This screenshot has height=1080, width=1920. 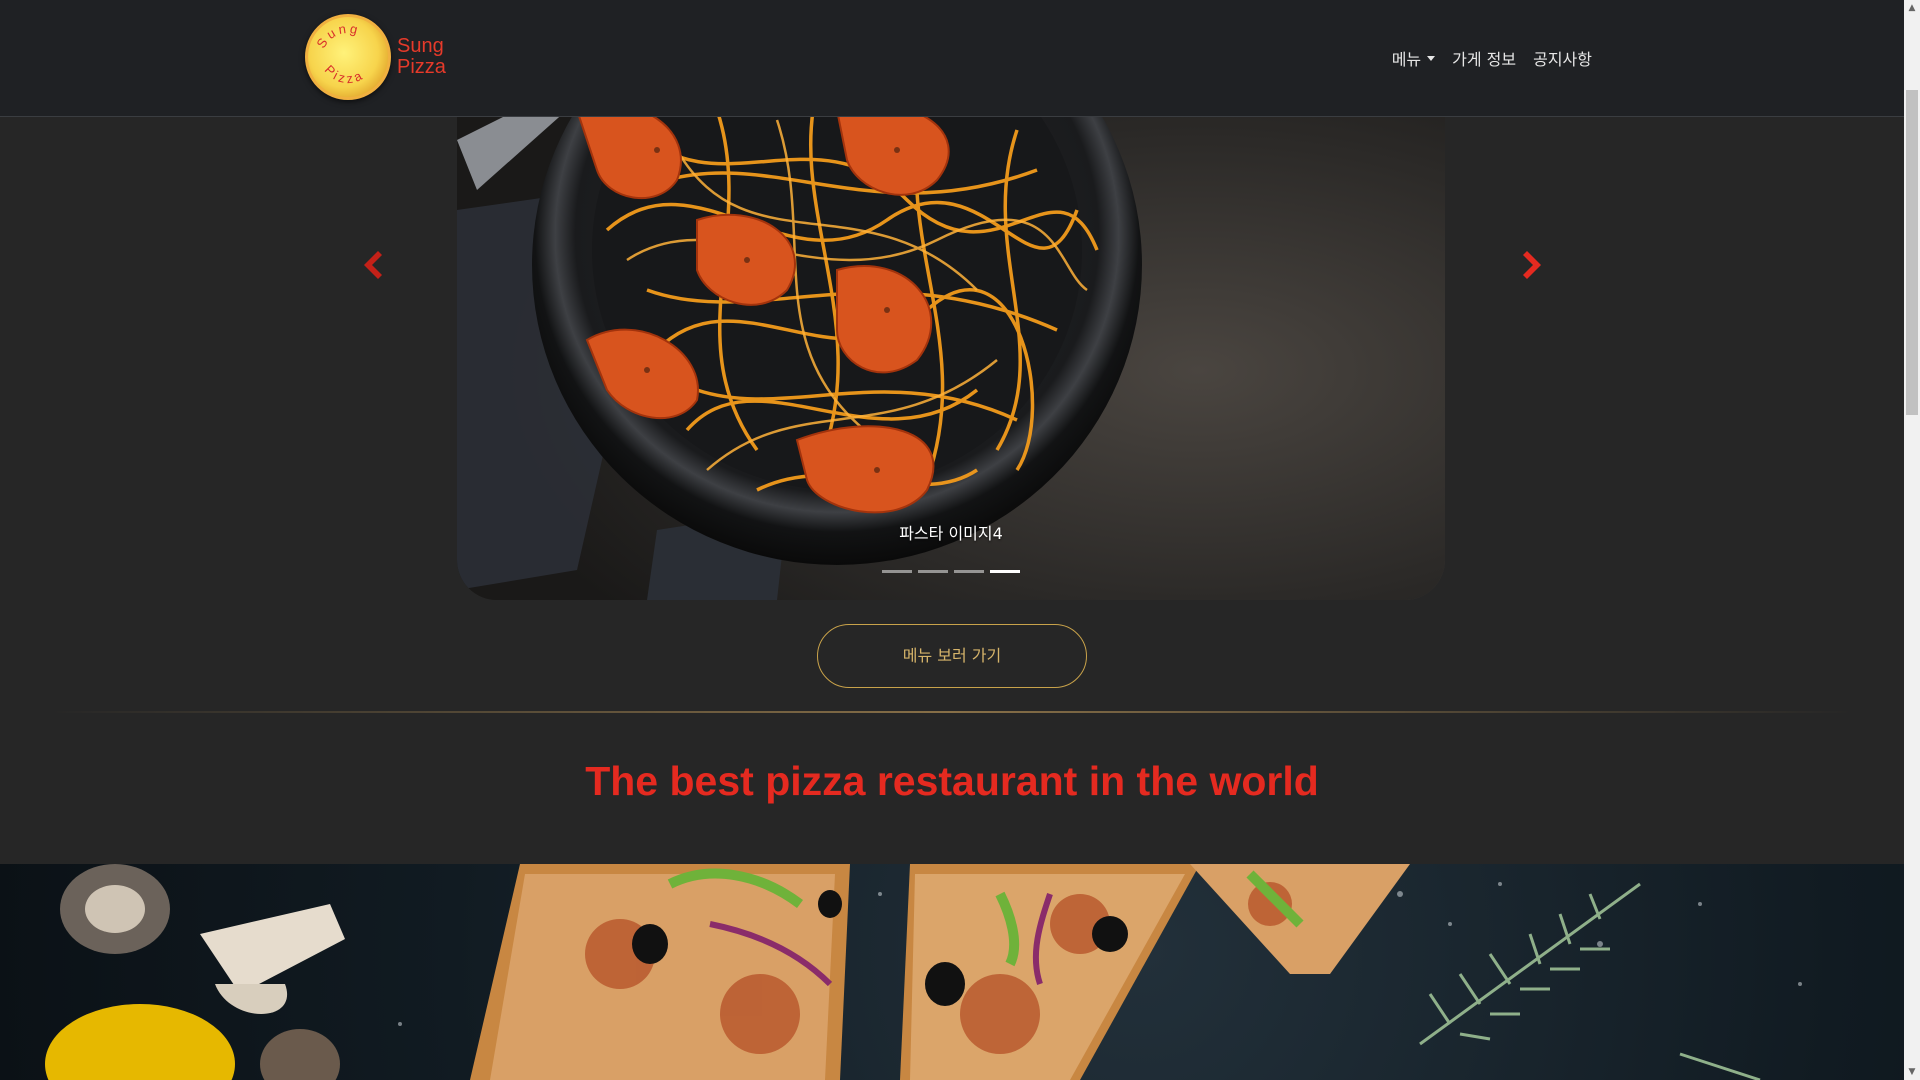 I want to click on view-menu-button: 메뉴 보러 가기, so click(x=952, y=656).